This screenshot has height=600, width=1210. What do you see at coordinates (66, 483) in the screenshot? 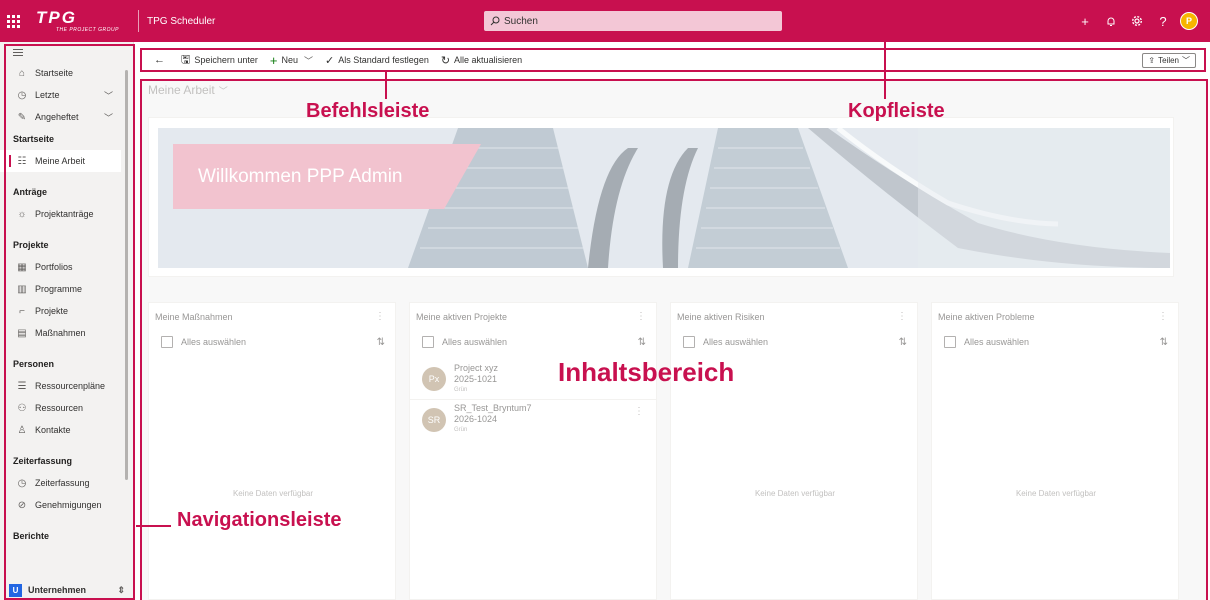
I see `sidebar-item-zeiterfassung: ◷ Zeiterfassung` at bounding box center [66, 483].